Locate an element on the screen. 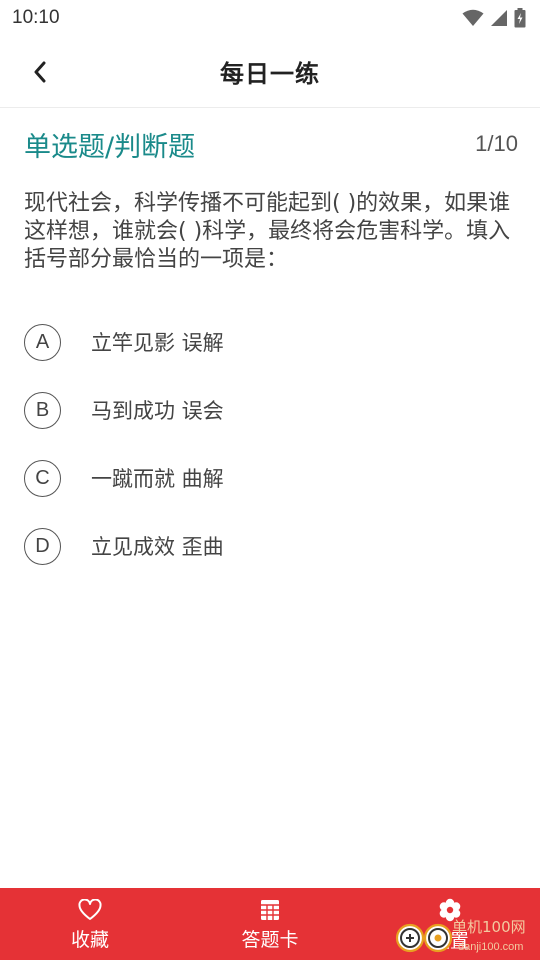 This screenshot has width=540, height=960. favorite-label: 收藏 is located at coordinates (89, 939).